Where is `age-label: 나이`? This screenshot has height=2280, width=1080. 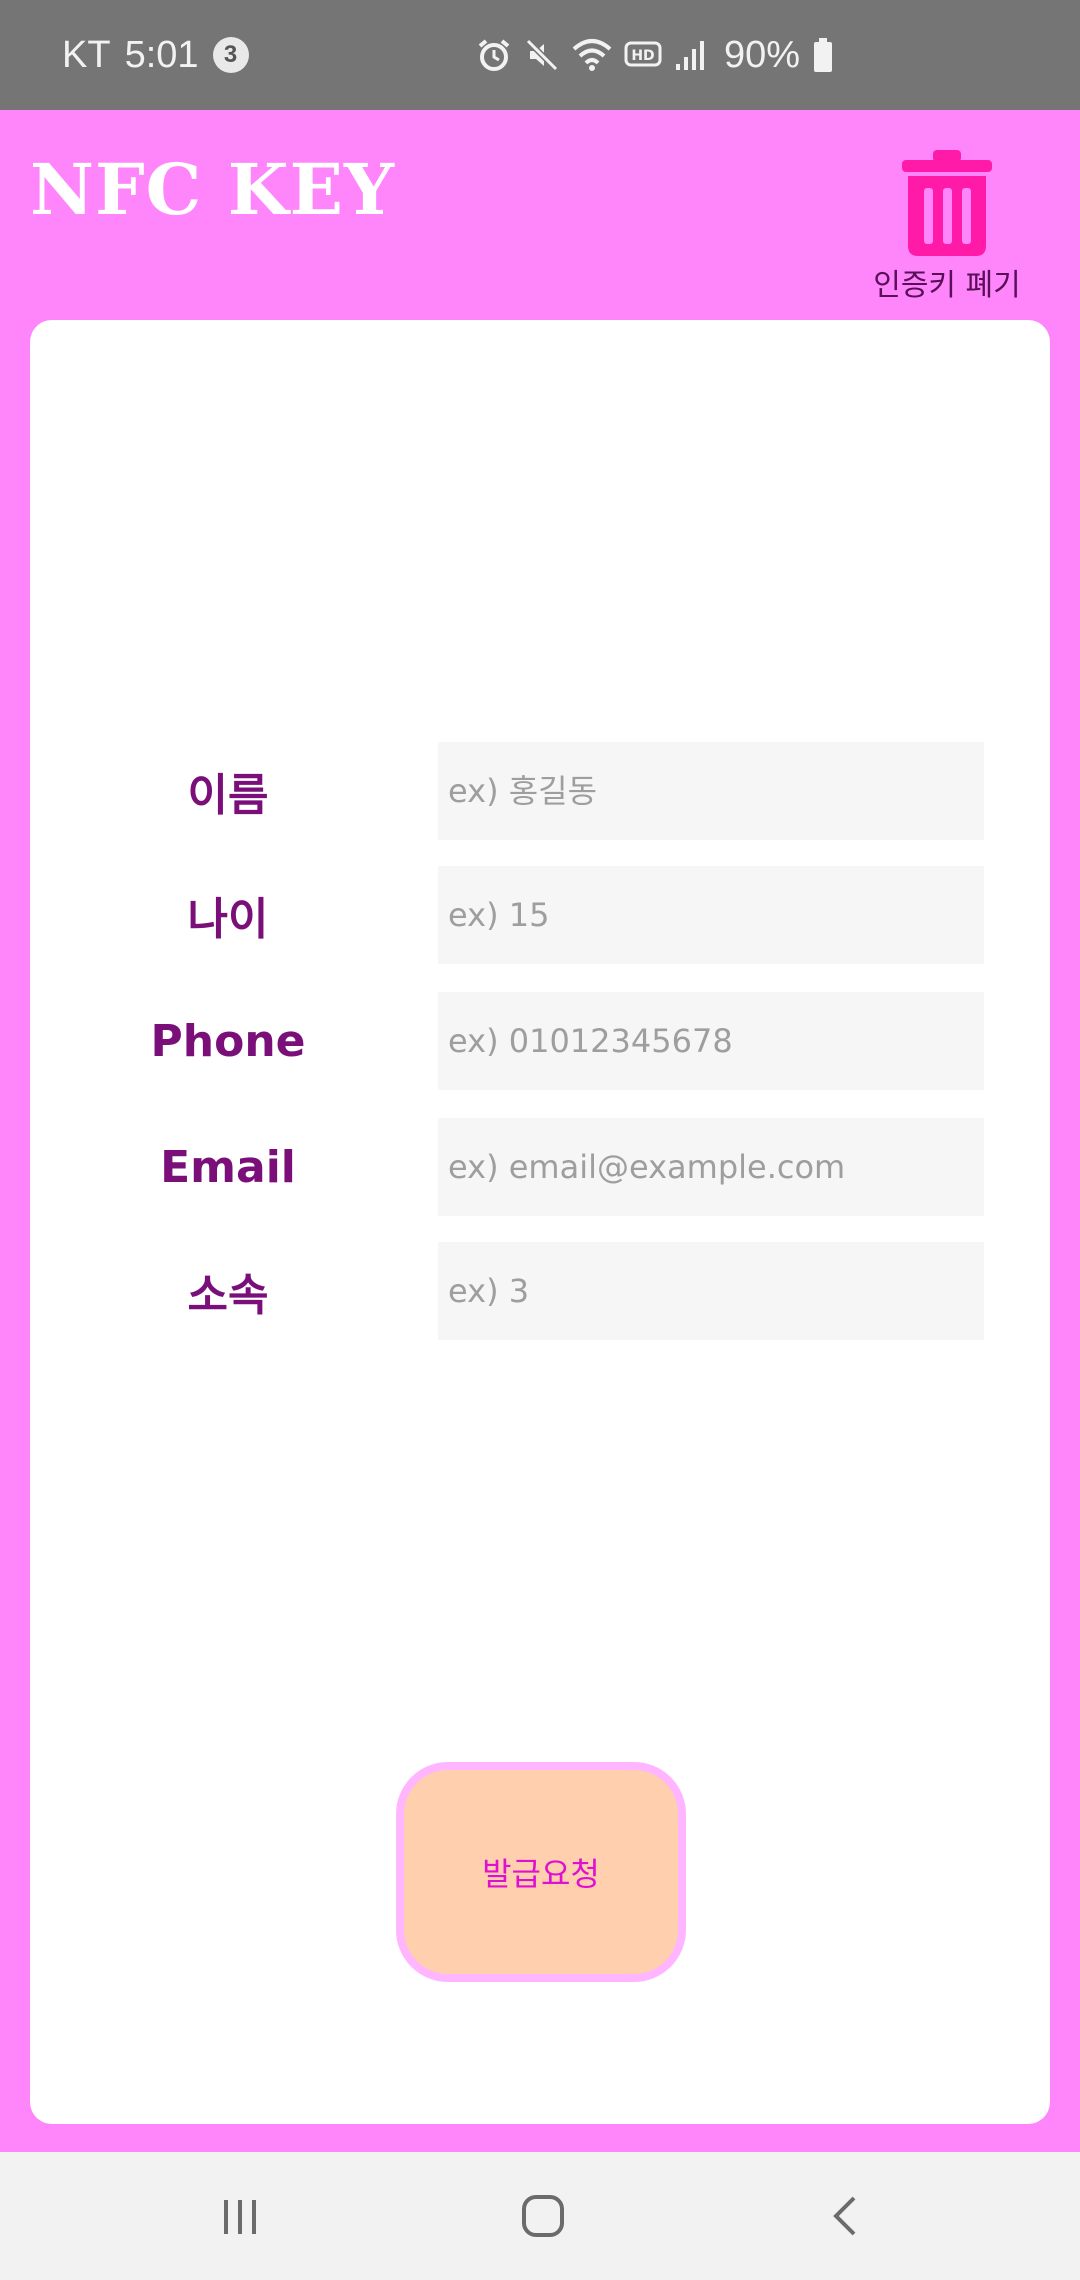
age-label: 나이 is located at coordinates (228, 919).